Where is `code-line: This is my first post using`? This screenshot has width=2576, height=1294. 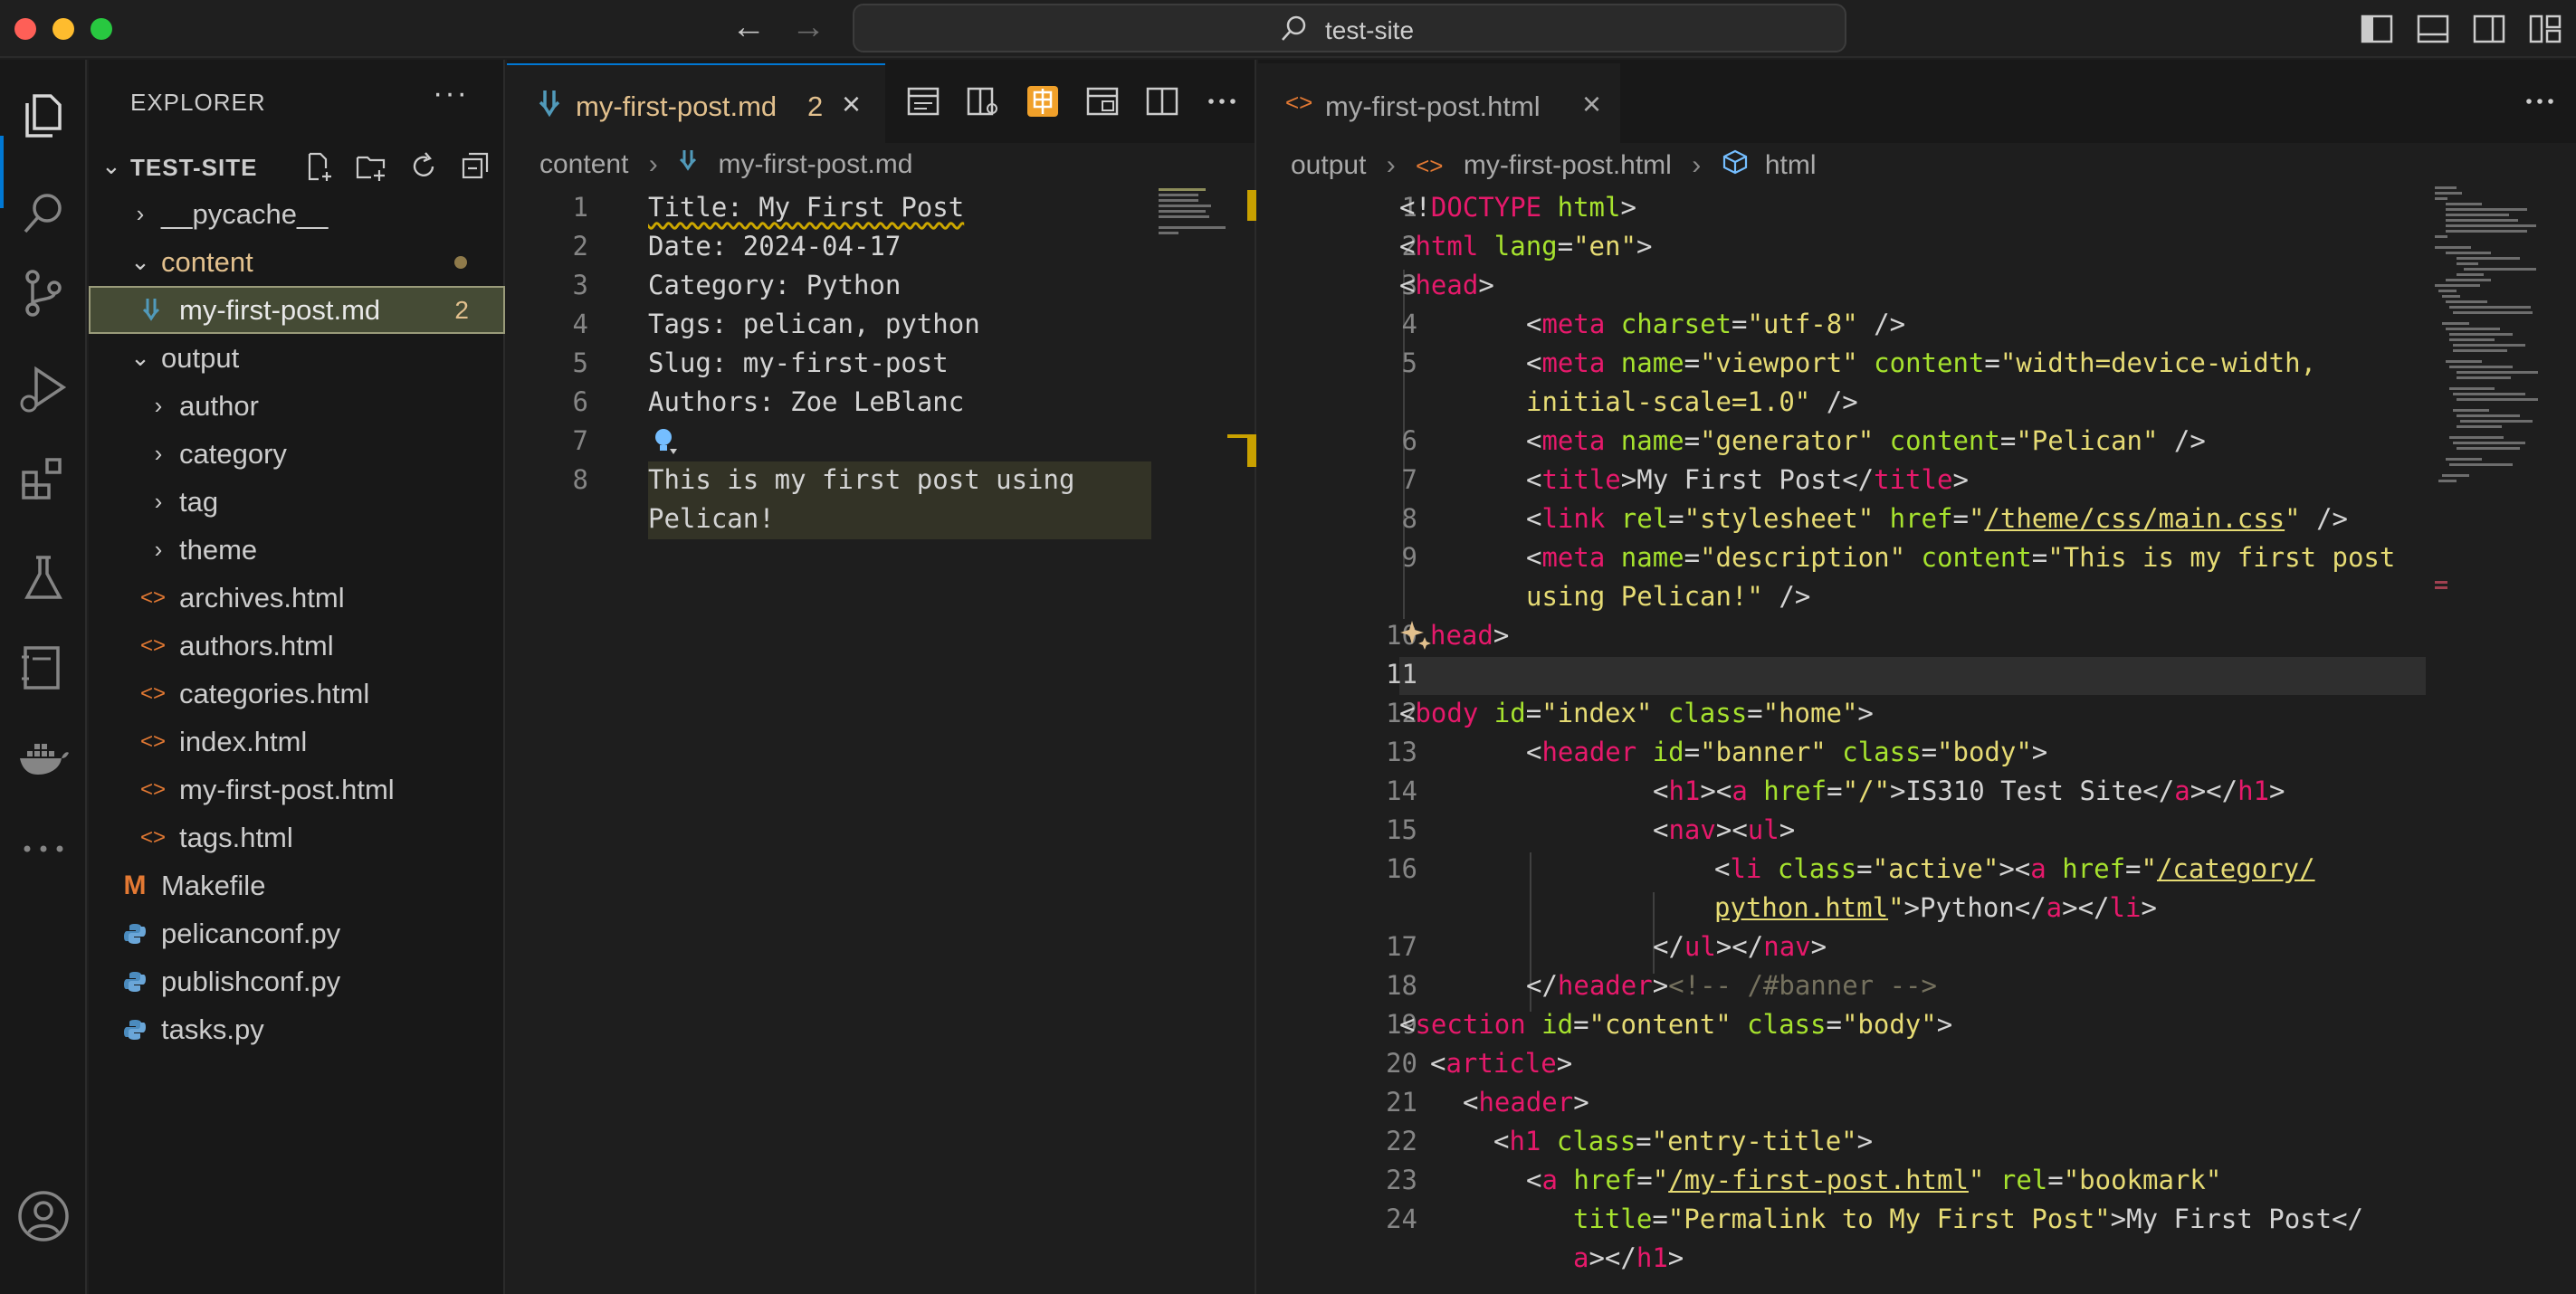 code-line: This is my first post using is located at coordinates (862, 480).